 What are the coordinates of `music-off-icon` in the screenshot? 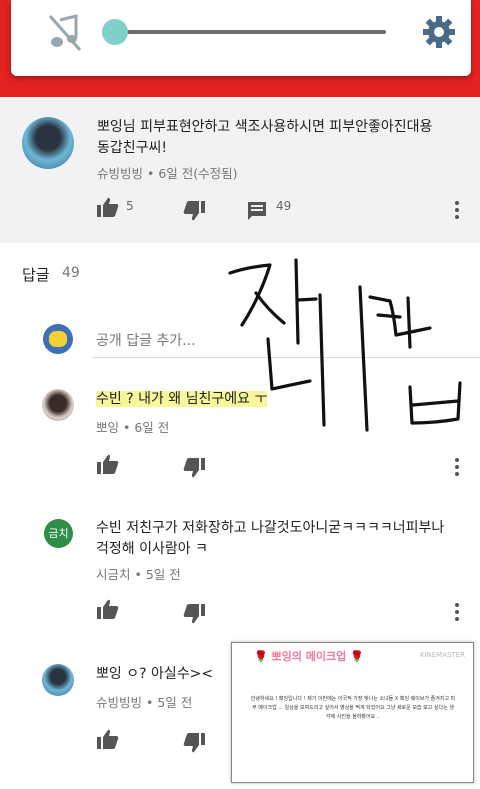 It's located at (65, 32).